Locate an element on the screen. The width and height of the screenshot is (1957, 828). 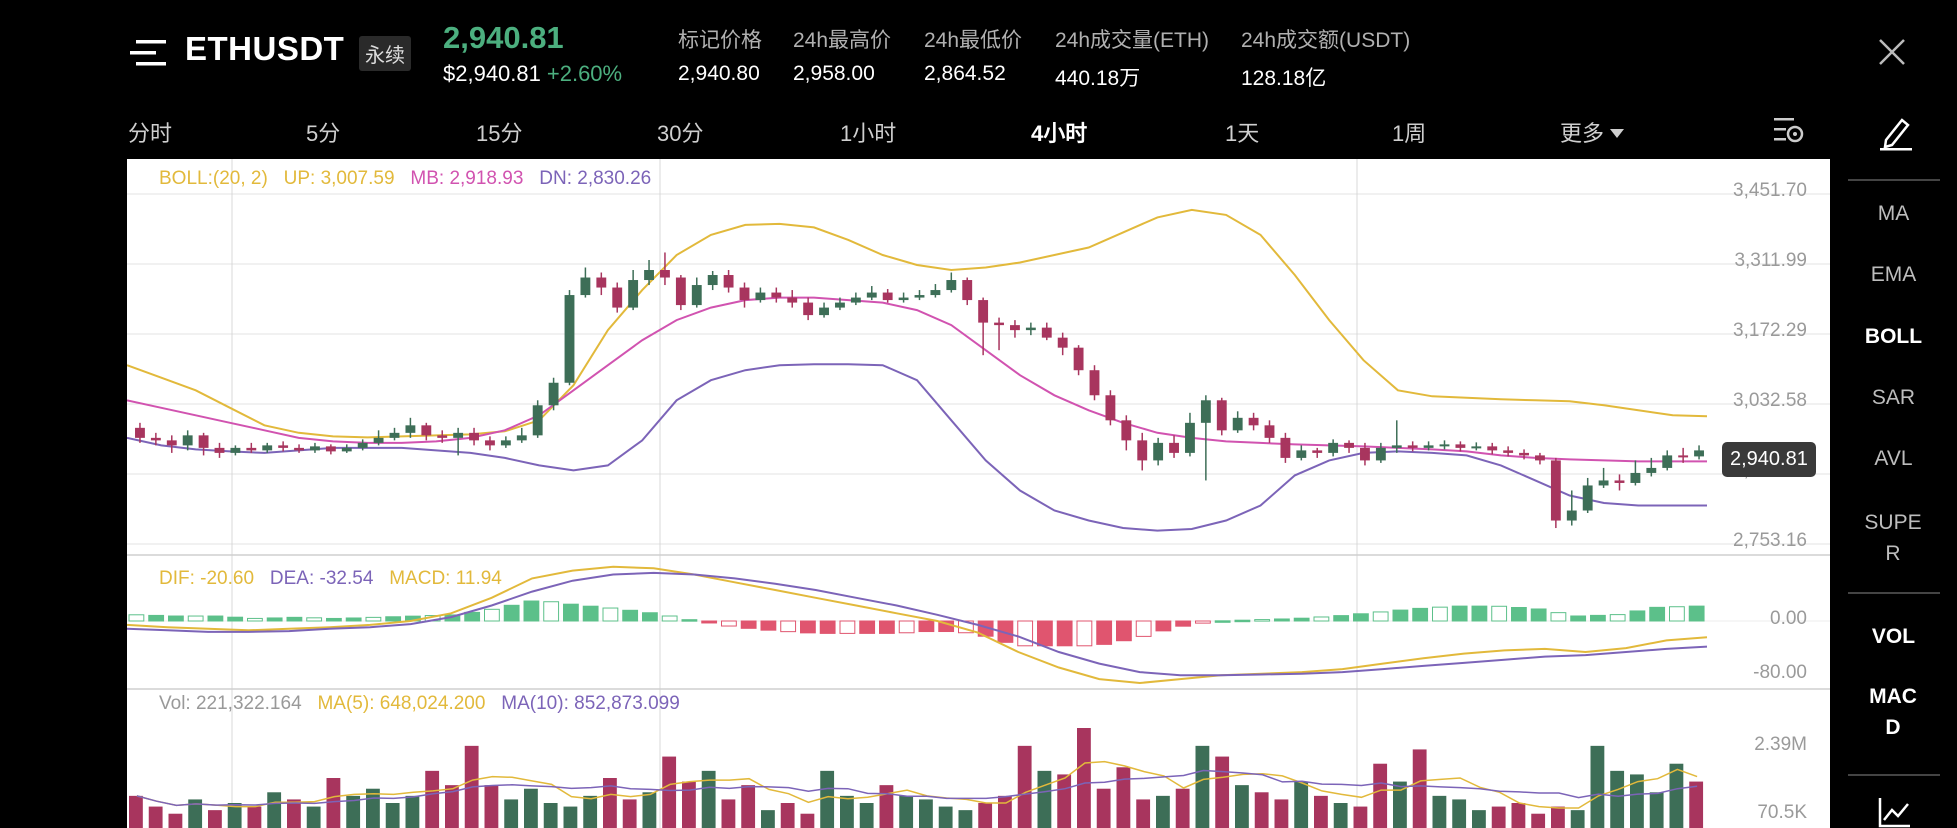
indicator-macd: MACD is located at coordinates (1893, 712).